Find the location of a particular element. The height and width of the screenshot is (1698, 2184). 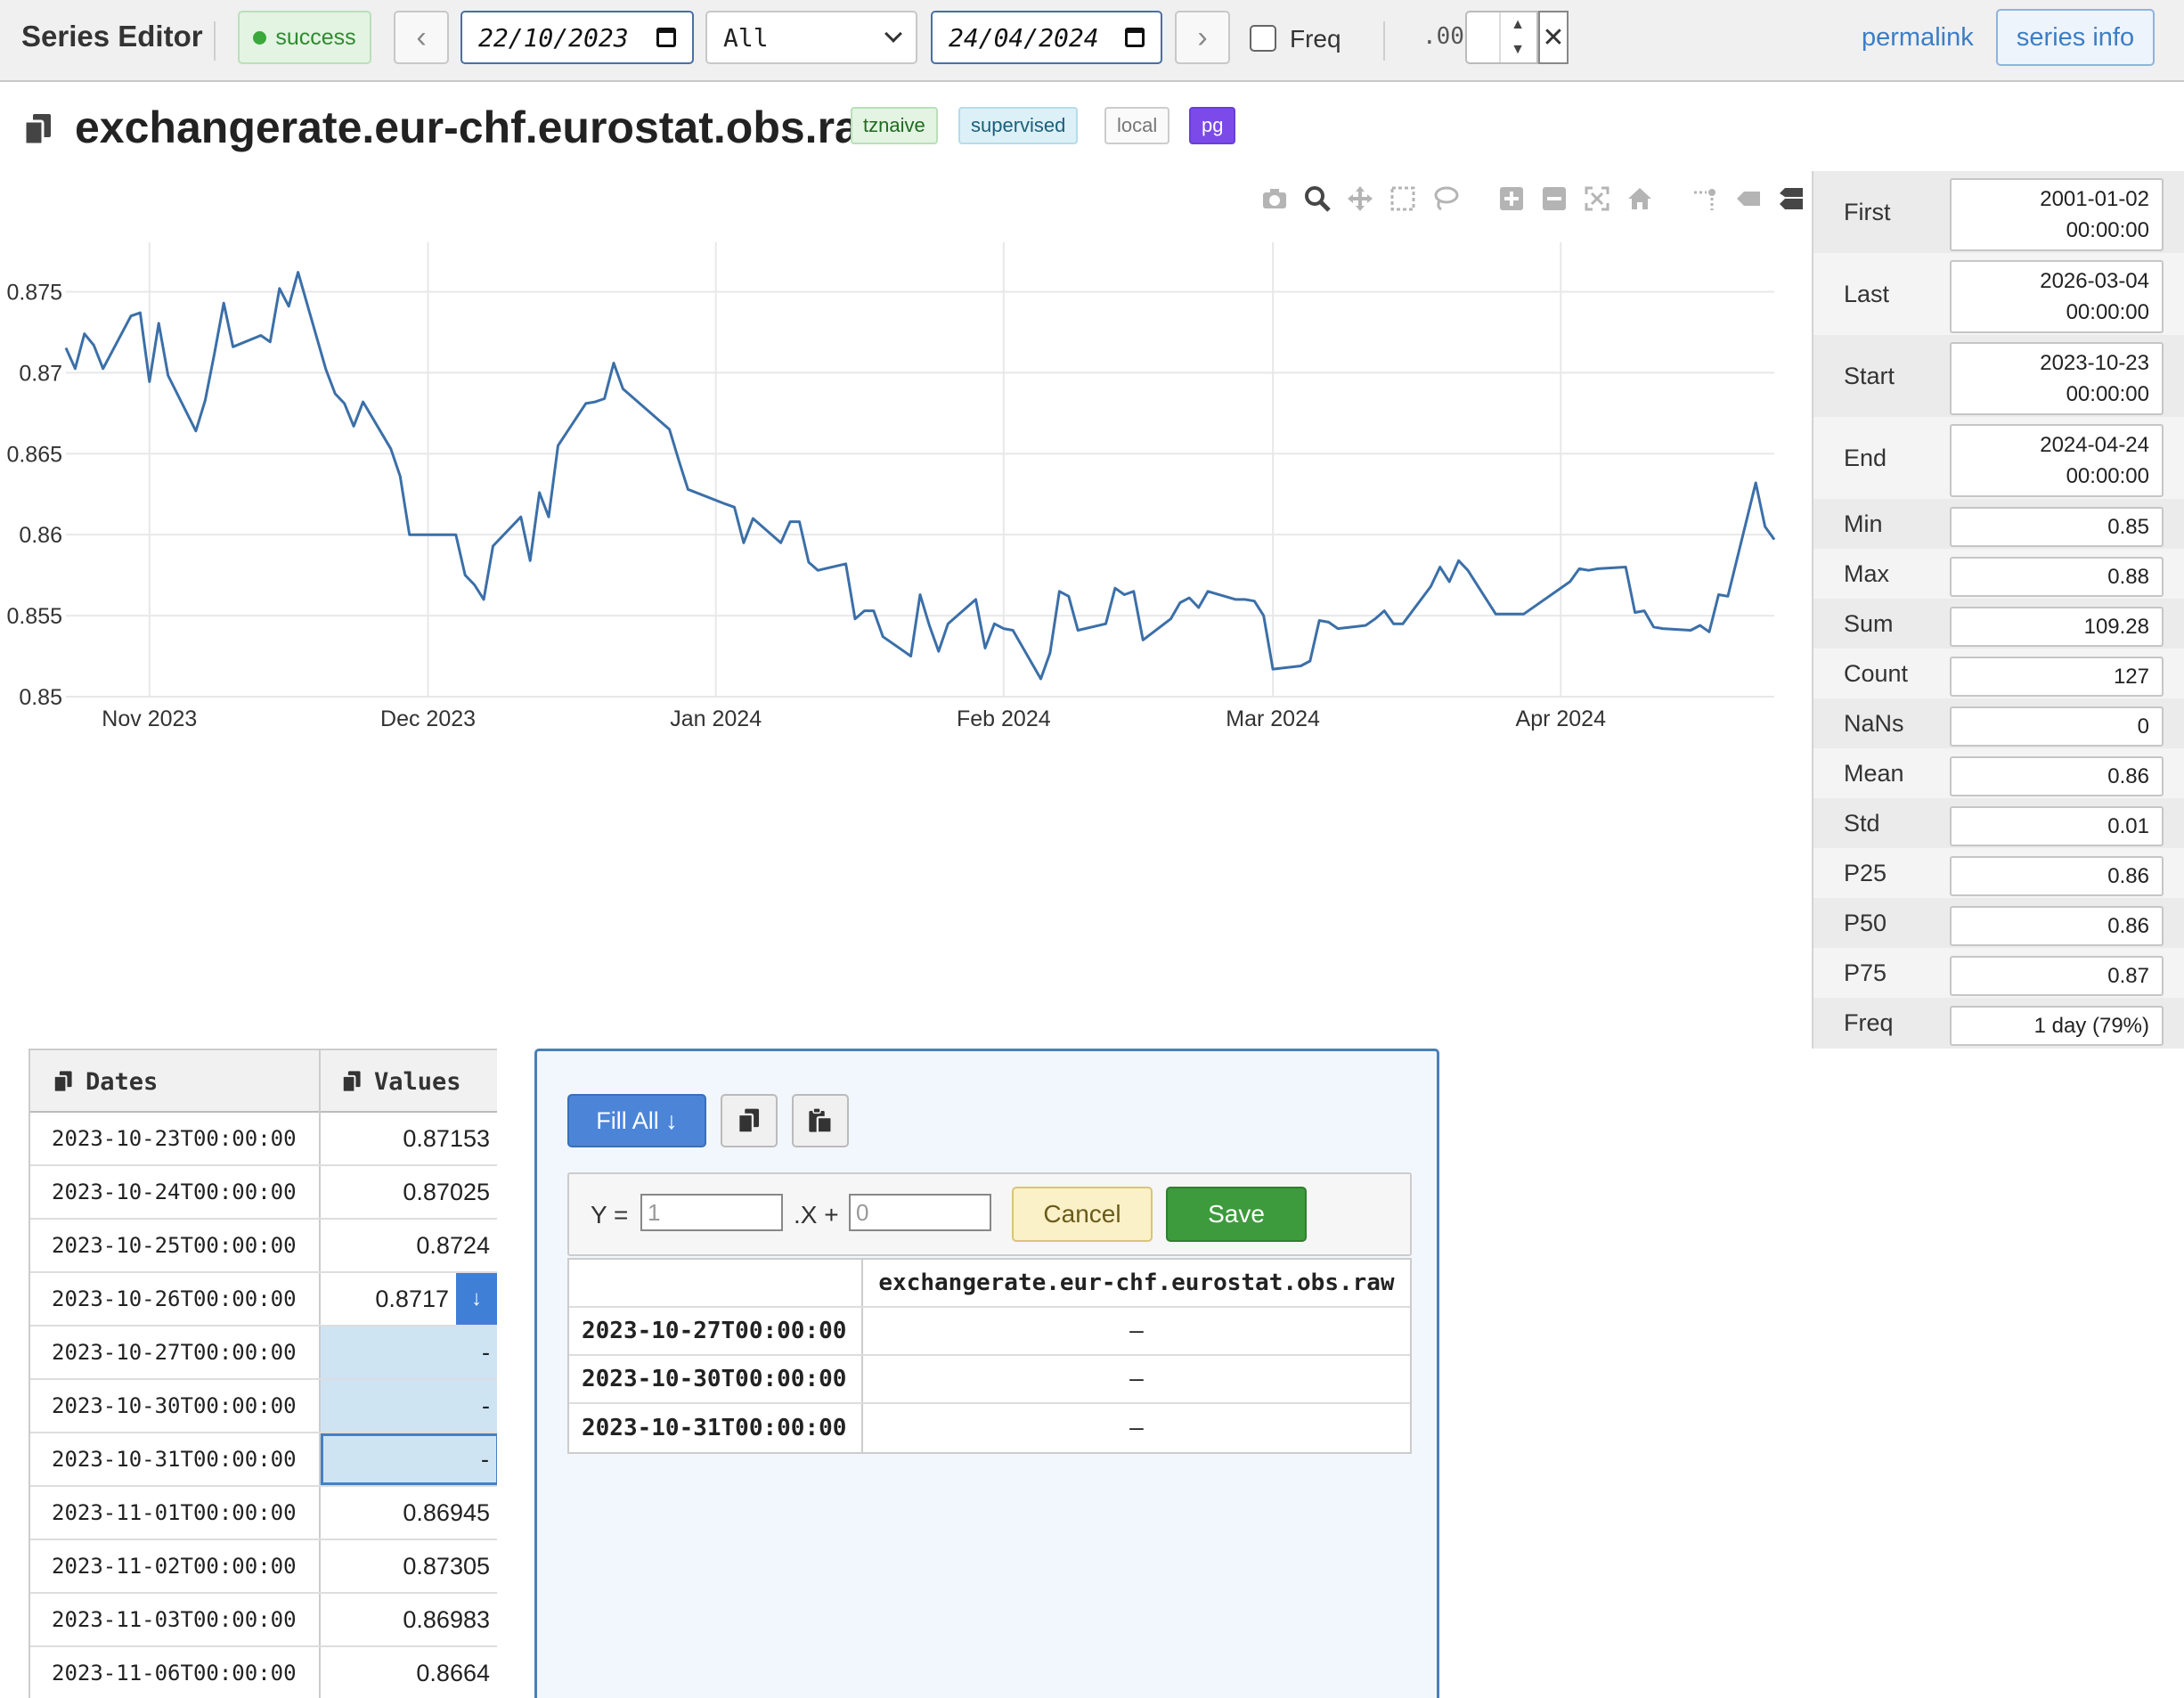

stat-label: P75 is located at coordinates (1865, 972).